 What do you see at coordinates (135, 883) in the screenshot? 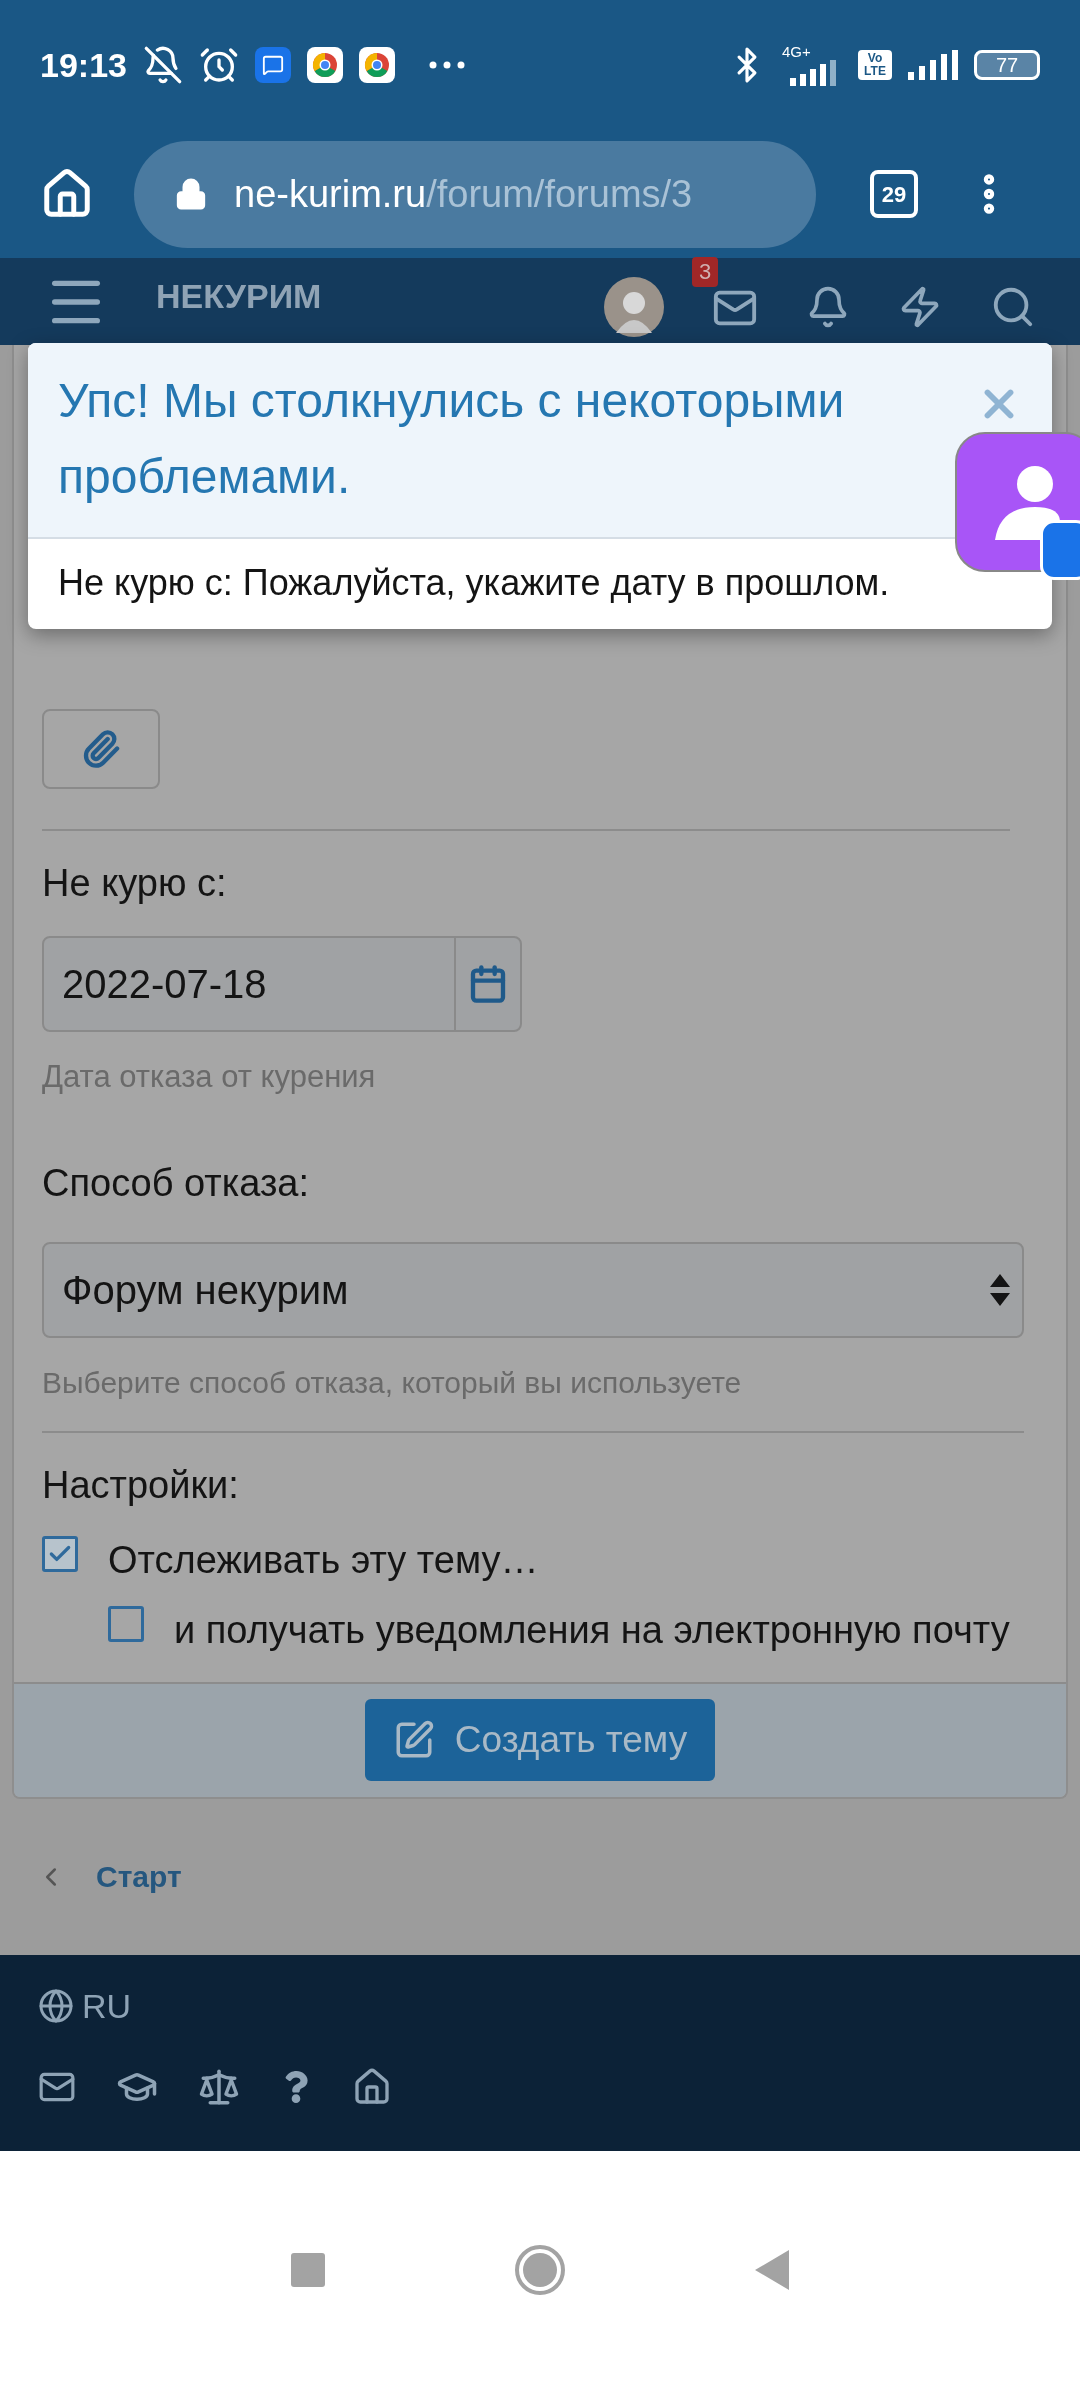
I see `field-label: Не курю с:` at bounding box center [135, 883].